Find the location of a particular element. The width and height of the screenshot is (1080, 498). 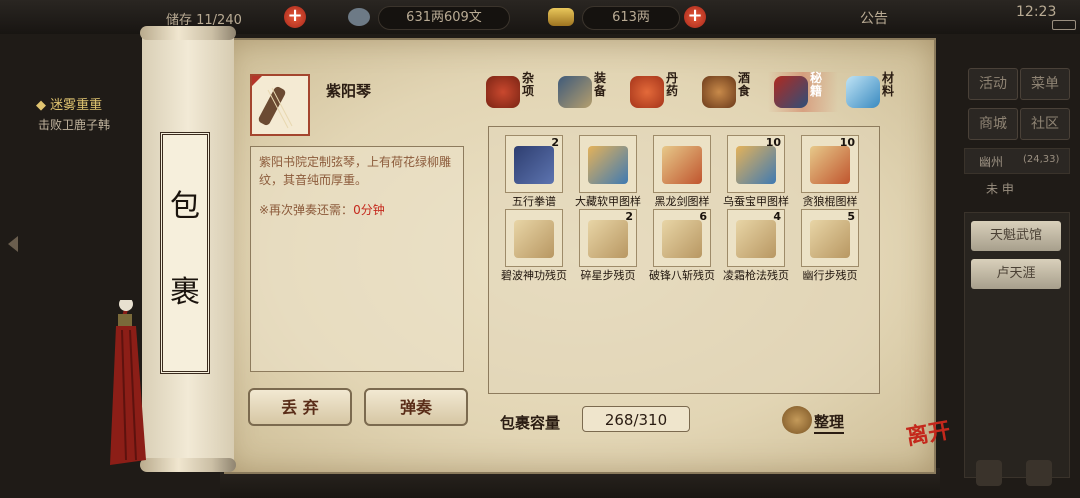

coin-icon is located at coordinates (359, 17).